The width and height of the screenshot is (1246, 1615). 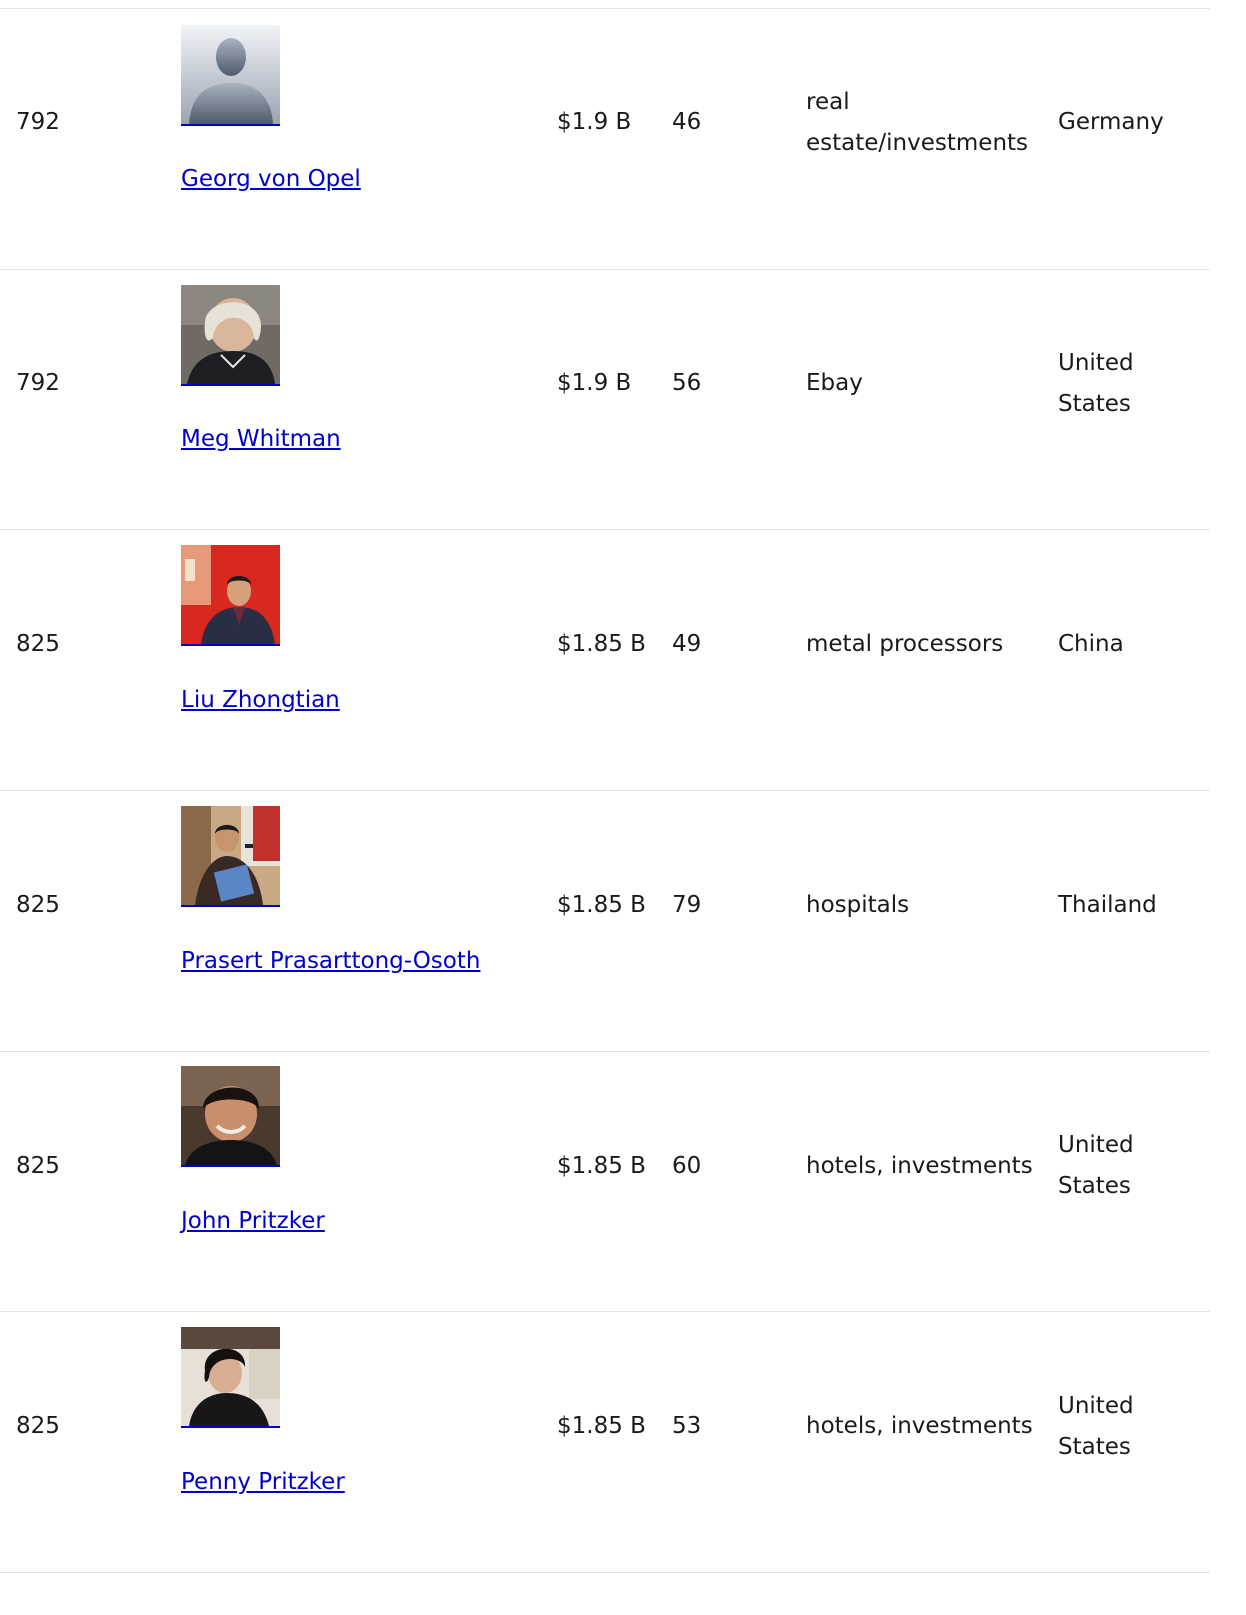 What do you see at coordinates (260, 700) in the screenshot?
I see `person-name-link: Liu Zhongtian` at bounding box center [260, 700].